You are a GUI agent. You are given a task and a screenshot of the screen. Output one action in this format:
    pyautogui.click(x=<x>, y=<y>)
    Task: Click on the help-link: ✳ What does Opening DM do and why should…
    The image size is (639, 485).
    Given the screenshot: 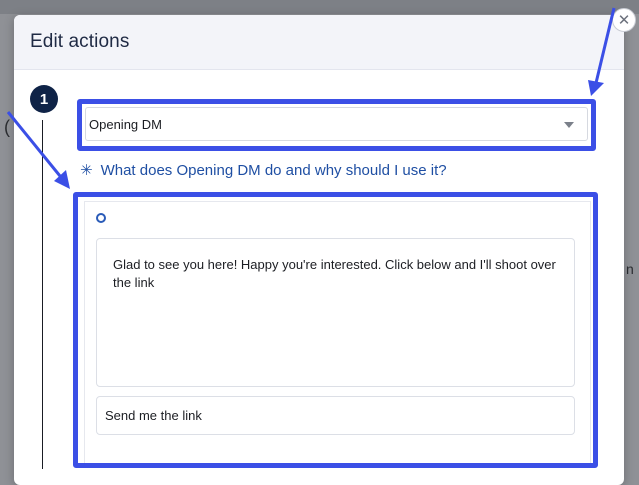 What is the action you would take?
    pyautogui.click(x=263, y=170)
    